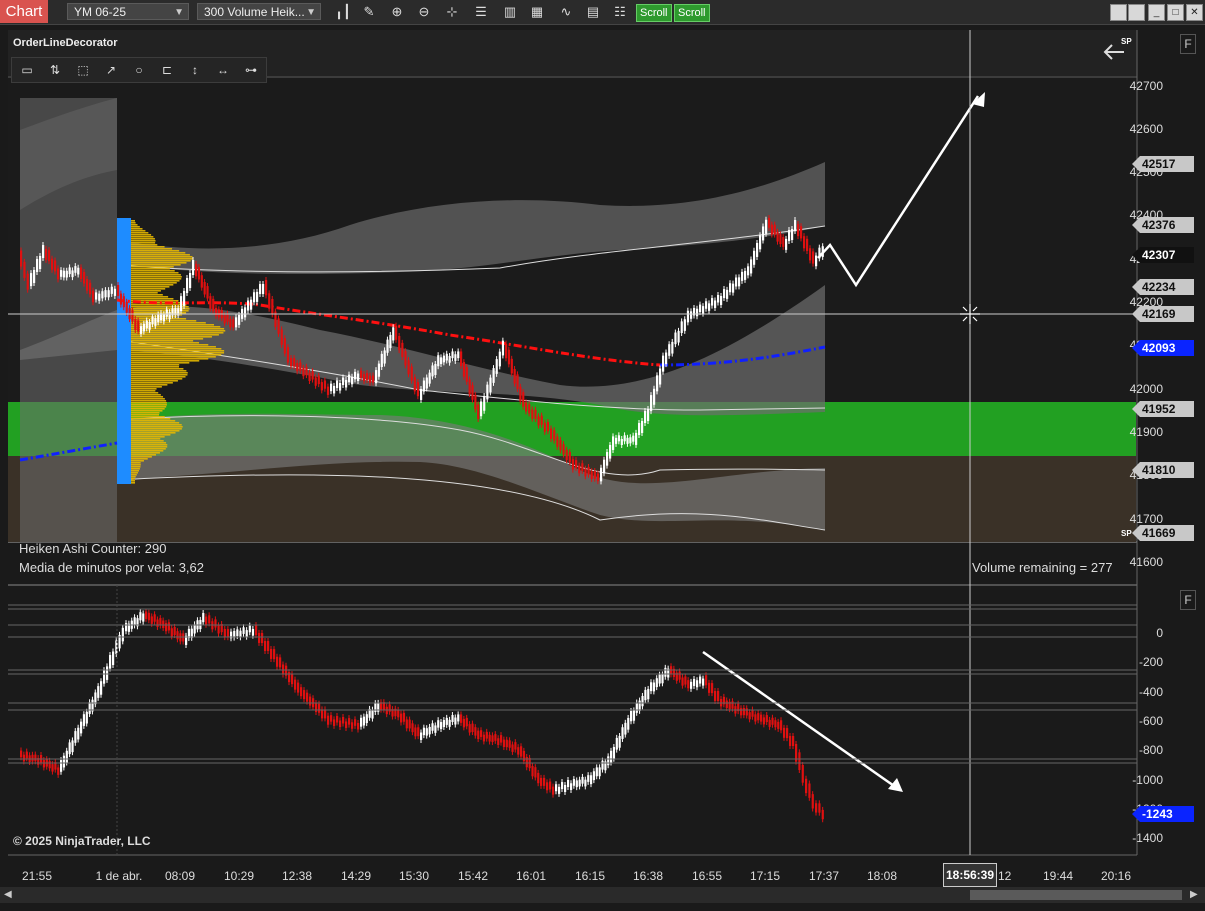  What do you see at coordinates (1146, 129) in the screenshot?
I see `price-axis-label: 42600` at bounding box center [1146, 129].